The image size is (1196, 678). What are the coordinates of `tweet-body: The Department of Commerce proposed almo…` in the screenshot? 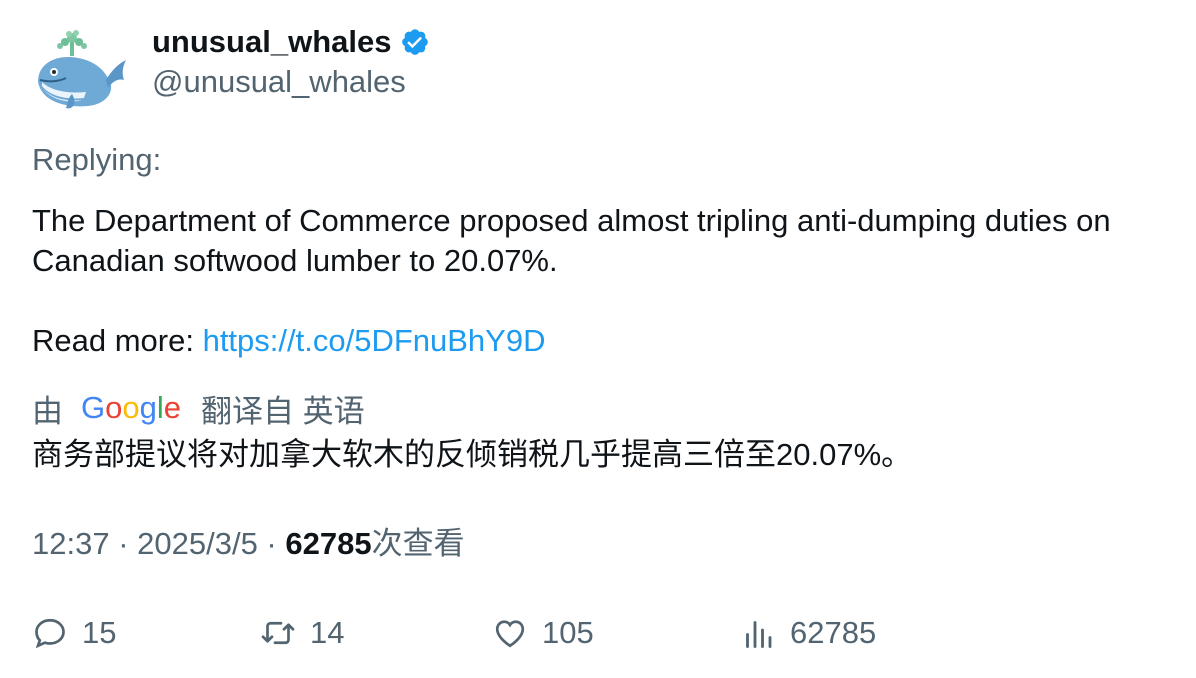 It's located at (571, 240).